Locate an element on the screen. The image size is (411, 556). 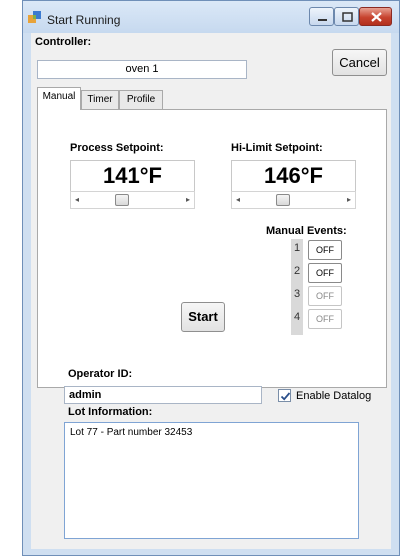
tab-manual: Manual is located at coordinates (59, 98).